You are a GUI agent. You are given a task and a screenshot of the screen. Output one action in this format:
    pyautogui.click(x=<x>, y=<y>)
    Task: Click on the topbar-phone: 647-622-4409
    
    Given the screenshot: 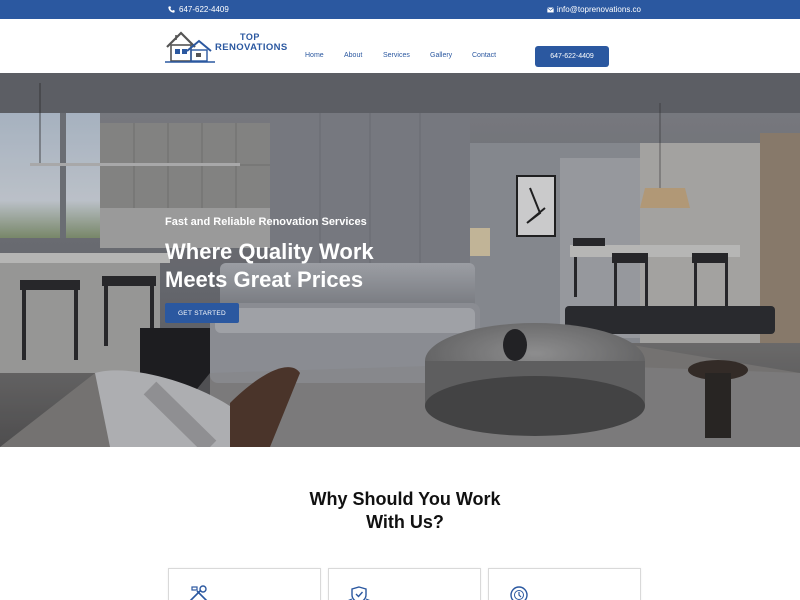 What is the action you would take?
    pyautogui.click(x=198, y=9)
    